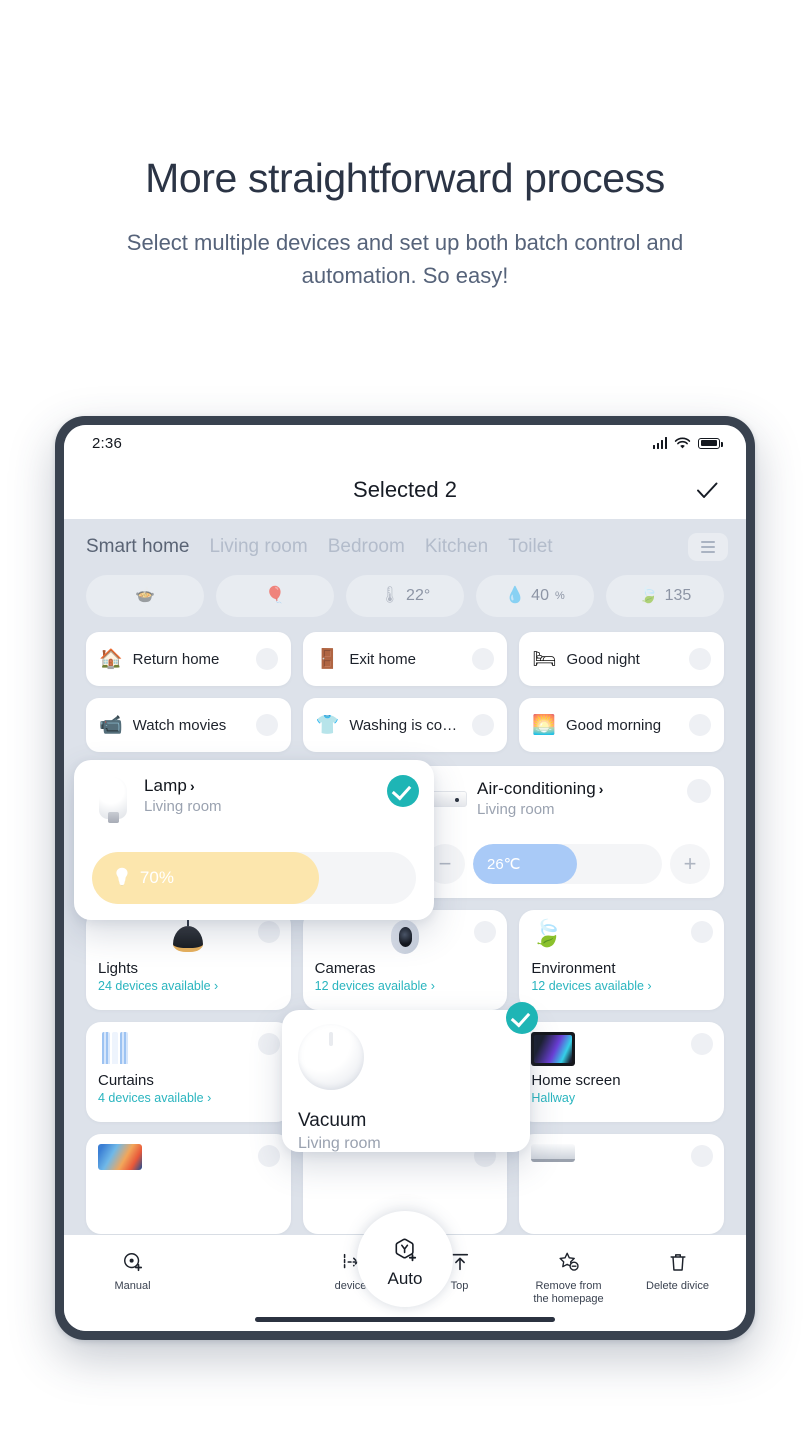  I want to click on balloon-icon: 🎈, so click(275, 595).